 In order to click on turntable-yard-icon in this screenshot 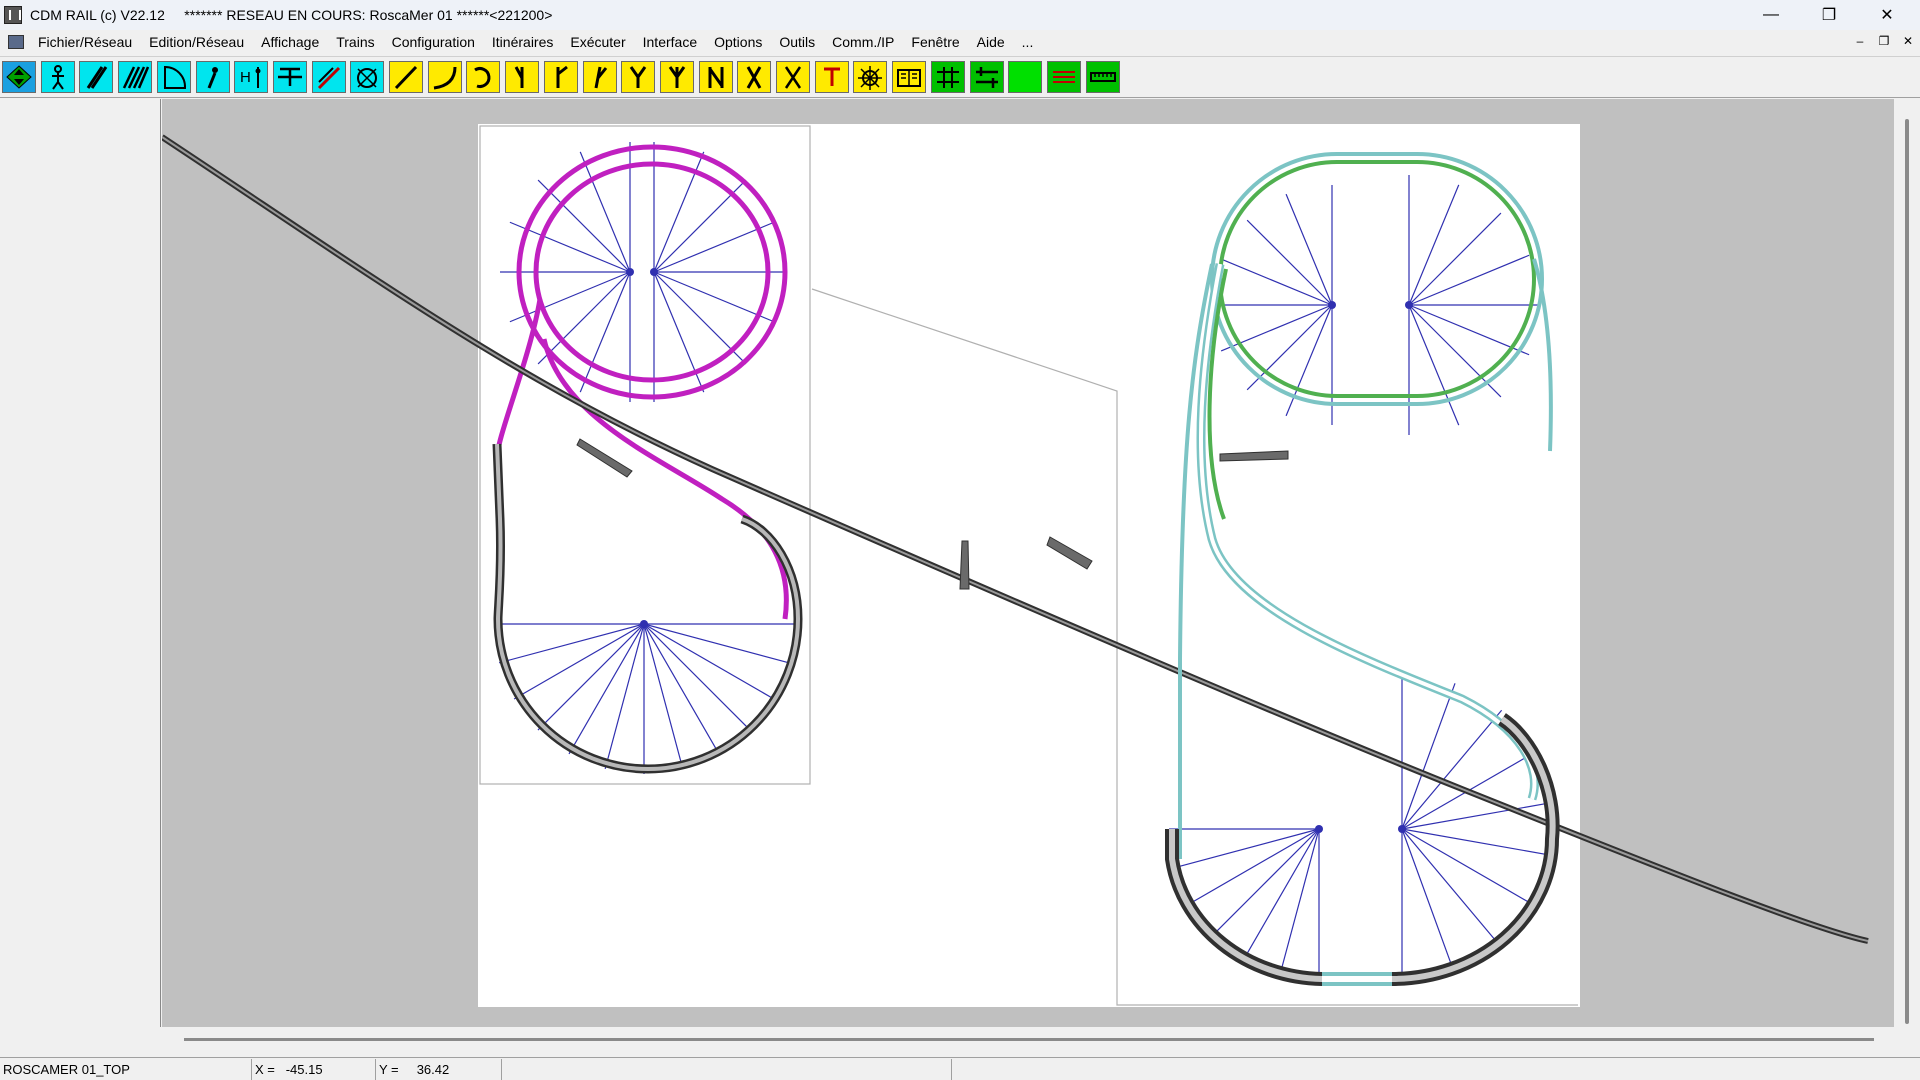, I will do `click(870, 78)`.